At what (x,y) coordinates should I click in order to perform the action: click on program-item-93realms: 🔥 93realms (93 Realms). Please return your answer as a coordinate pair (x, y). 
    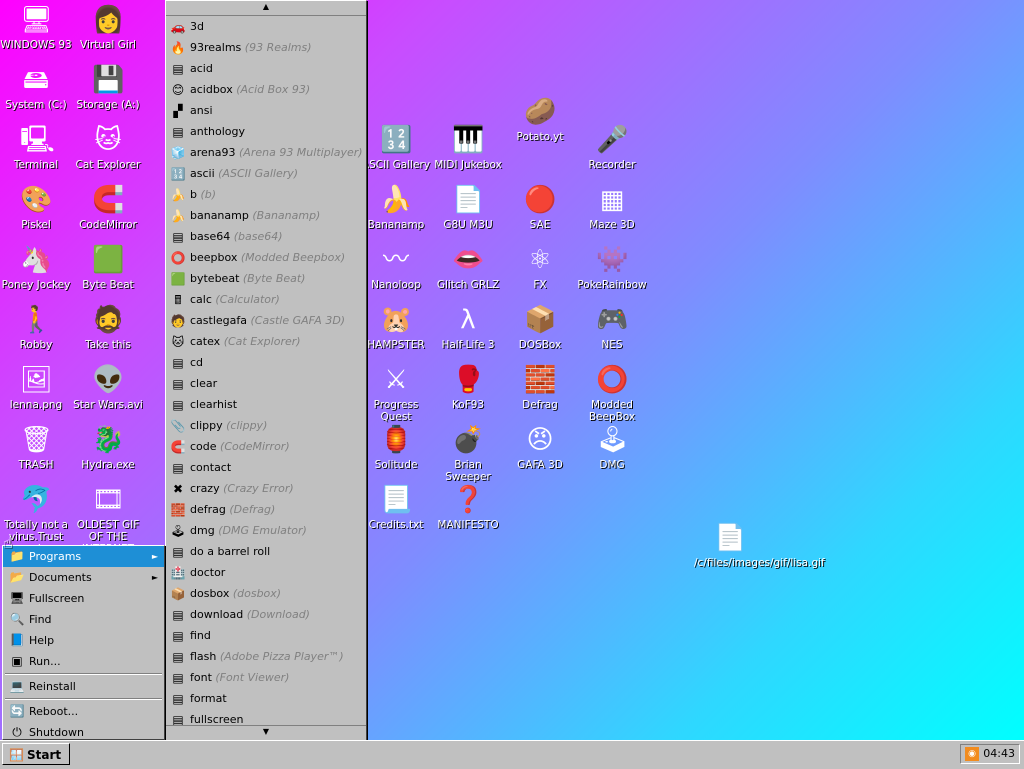
    Looking at the image, I should click on (266, 47).